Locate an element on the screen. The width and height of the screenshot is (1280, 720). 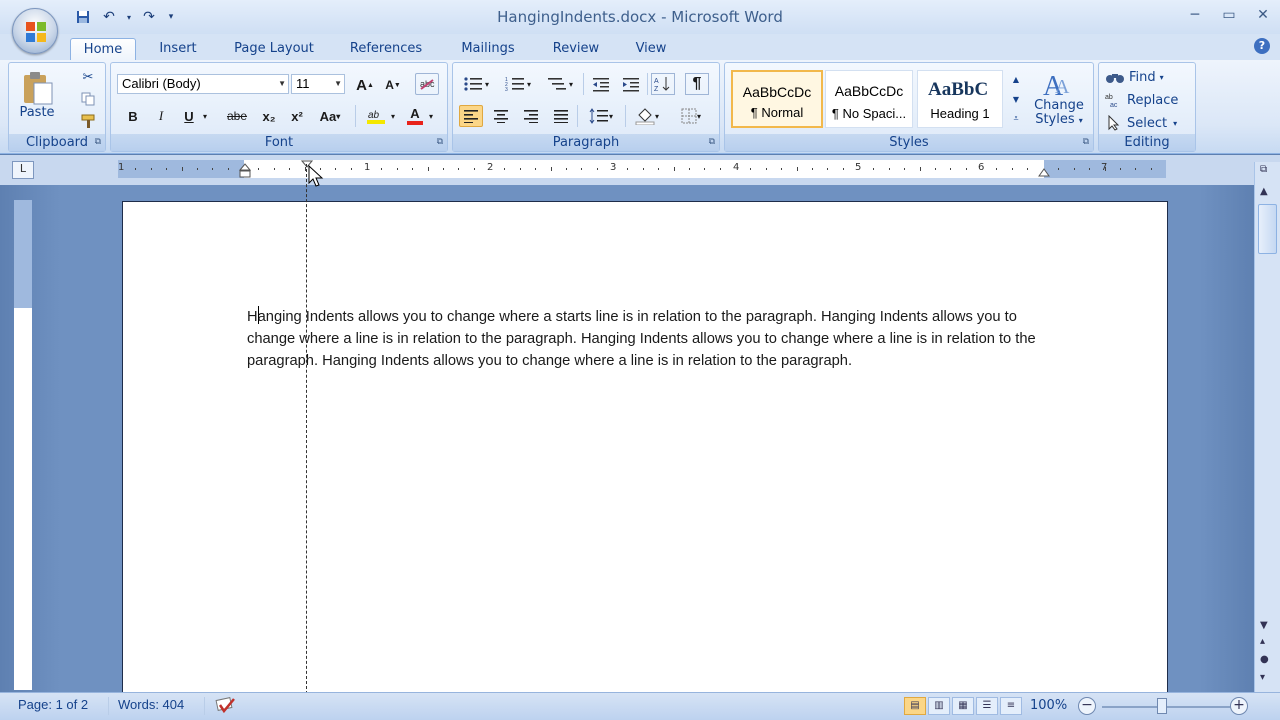
replace-icon: abac is located at coordinates (1111, 101).